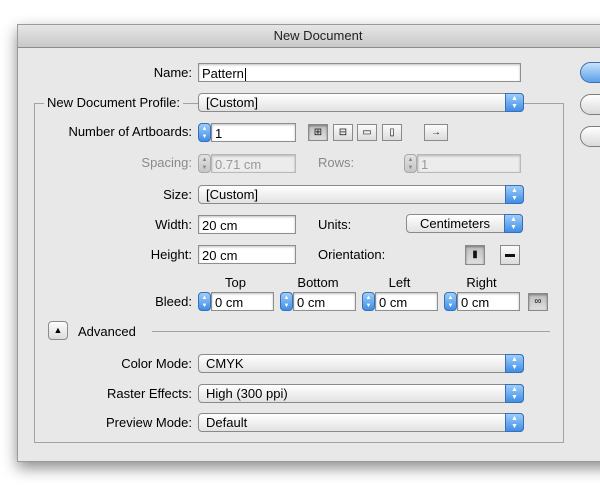 The image size is (600, 491). Describe the element at coordinates (107, 331) in the screenshot. I see `advanced-label: Advanced` at that location.